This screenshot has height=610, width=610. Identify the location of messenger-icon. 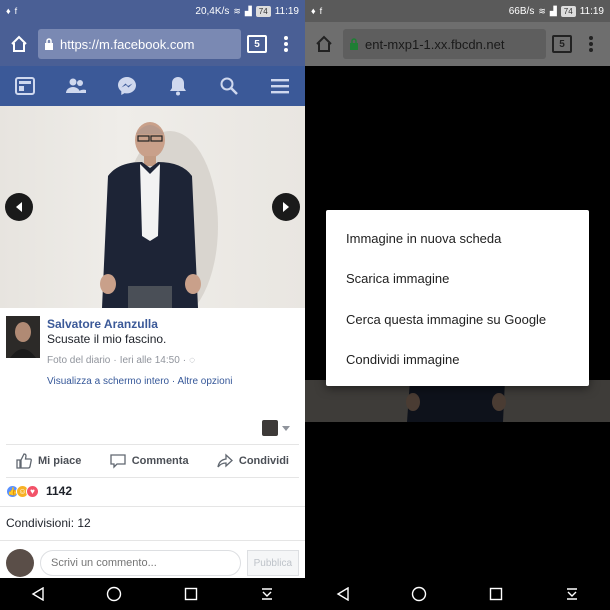
(127, 86).